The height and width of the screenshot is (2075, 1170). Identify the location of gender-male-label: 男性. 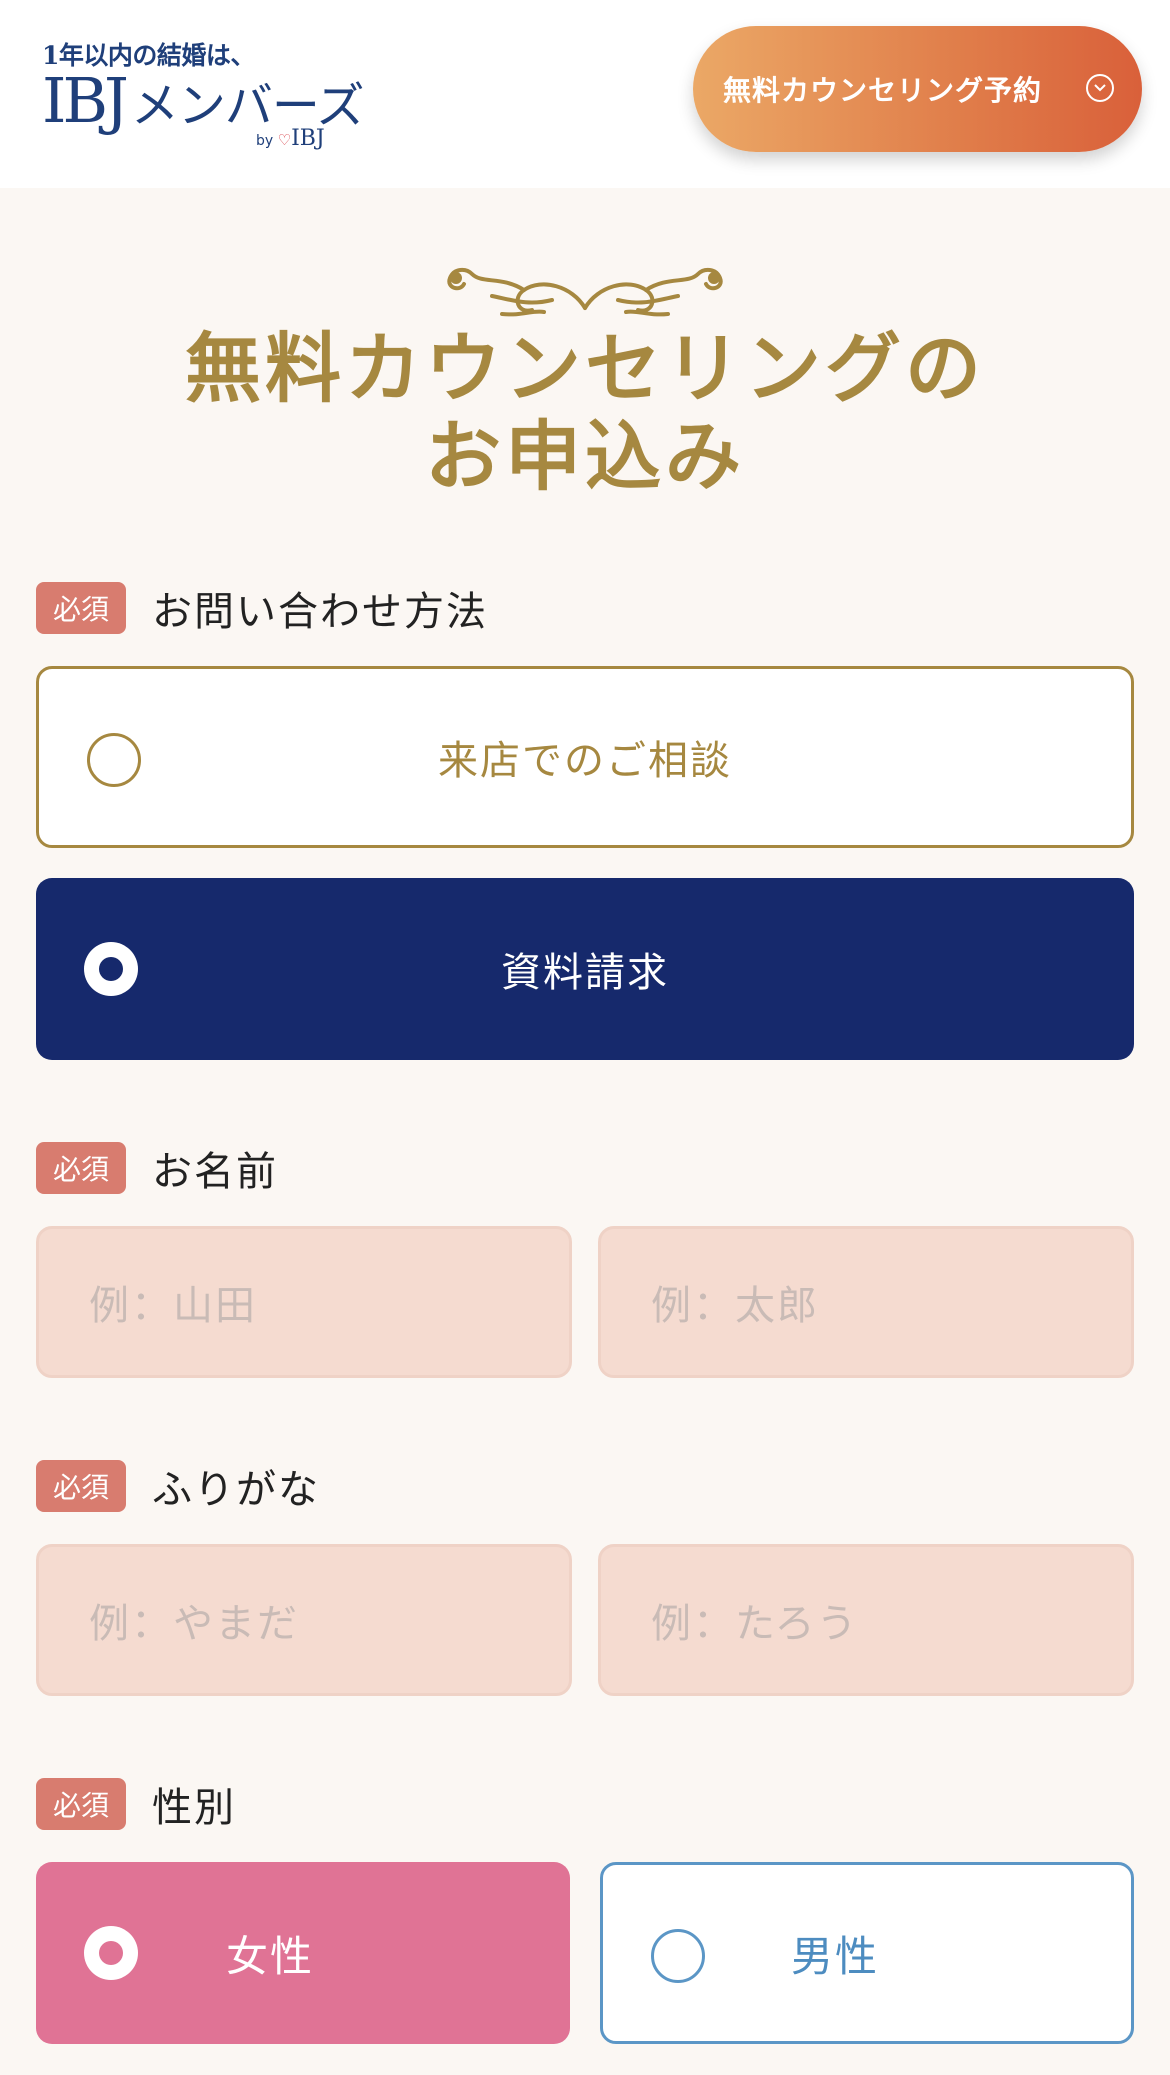
(835, 1956).